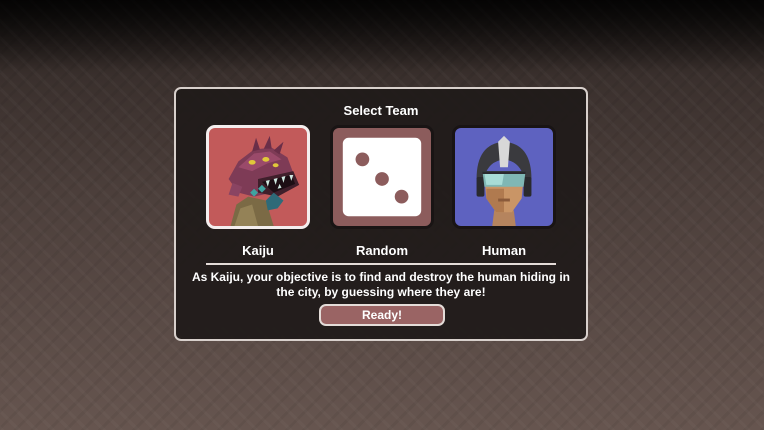 The height and width of the screenshot is (430, 764). I want to click on ready-button: Ready!, so click(382, 315).